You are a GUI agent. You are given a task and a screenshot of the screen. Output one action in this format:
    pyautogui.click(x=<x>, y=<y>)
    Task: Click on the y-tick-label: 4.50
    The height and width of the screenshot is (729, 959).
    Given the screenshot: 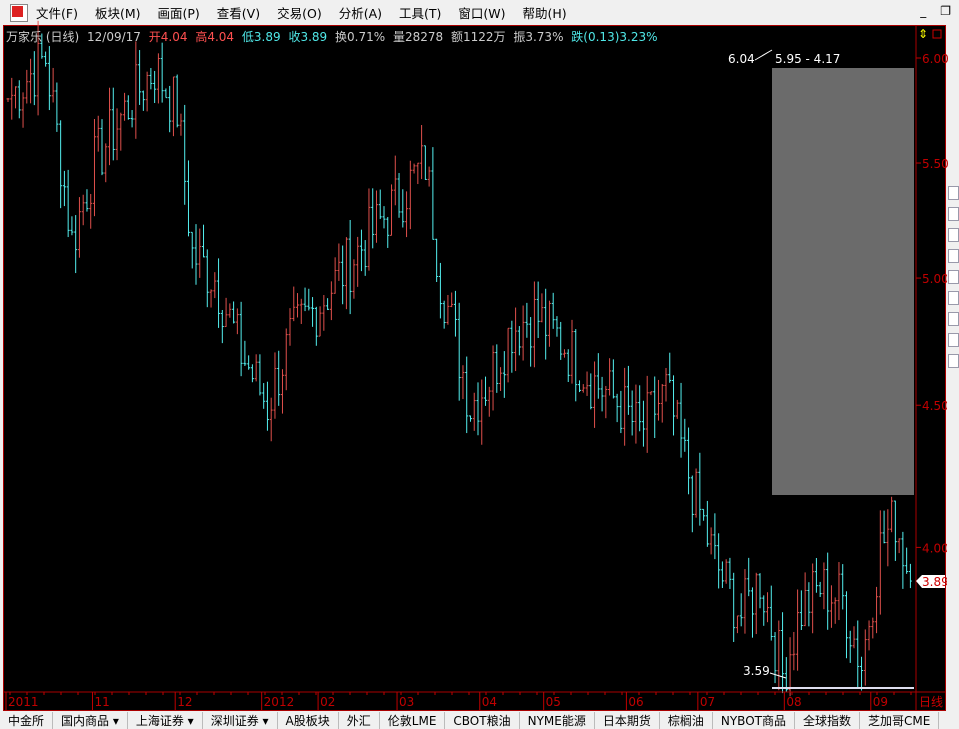 What is the action you would take?
    pyautogui.click(x=935, y=406)
    